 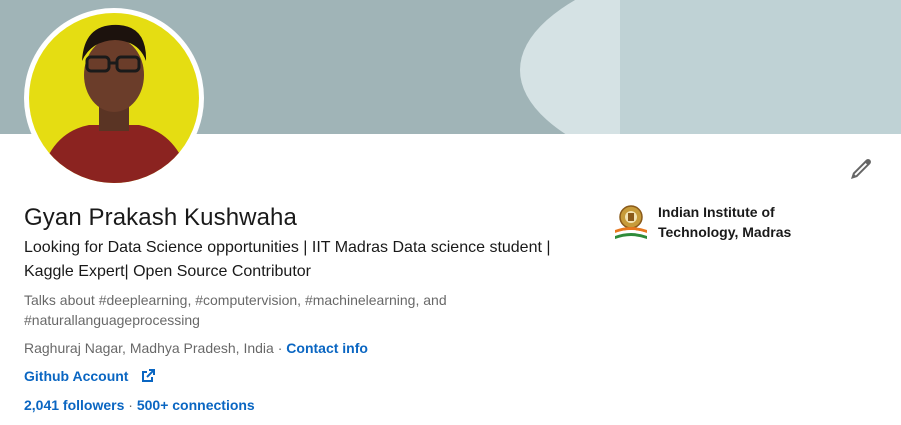 I want to click on profile-avatar, so click(x=114, y=98).